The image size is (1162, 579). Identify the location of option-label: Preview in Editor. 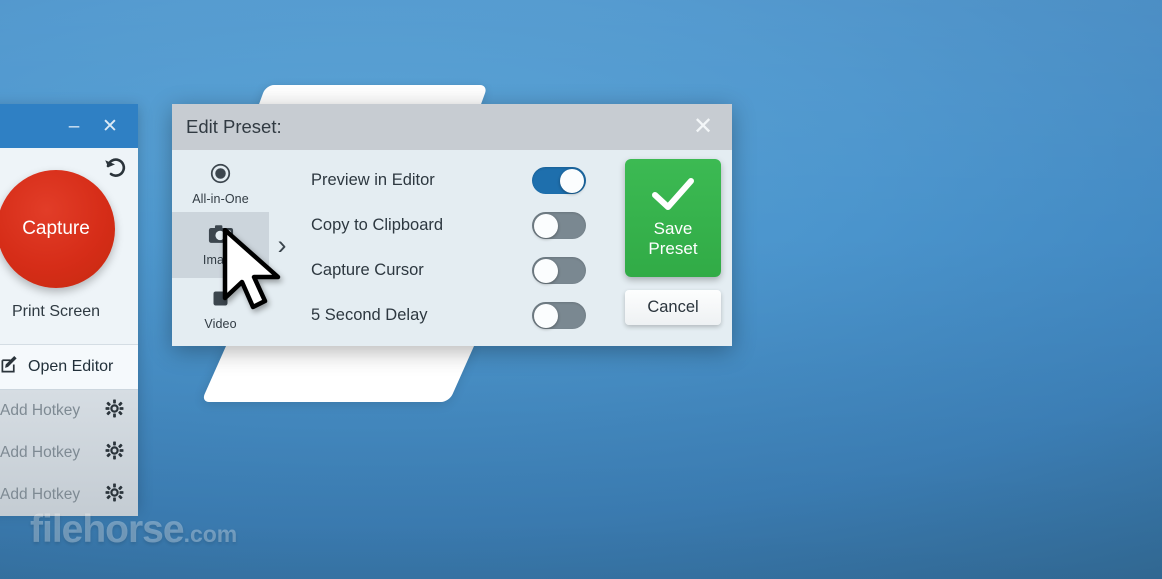
(373, 180).